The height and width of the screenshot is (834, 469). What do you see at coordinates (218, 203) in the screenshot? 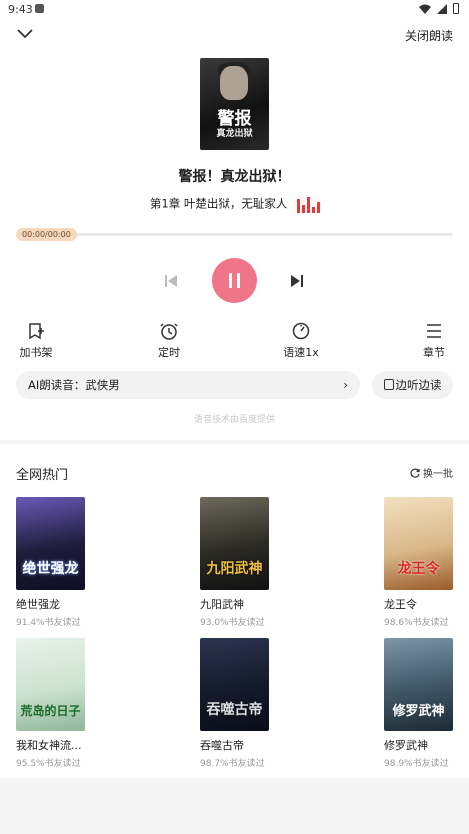
I see `chapter-label: 第1章 叶楚出狱，无耻家人` at bounding box center [218, 203].